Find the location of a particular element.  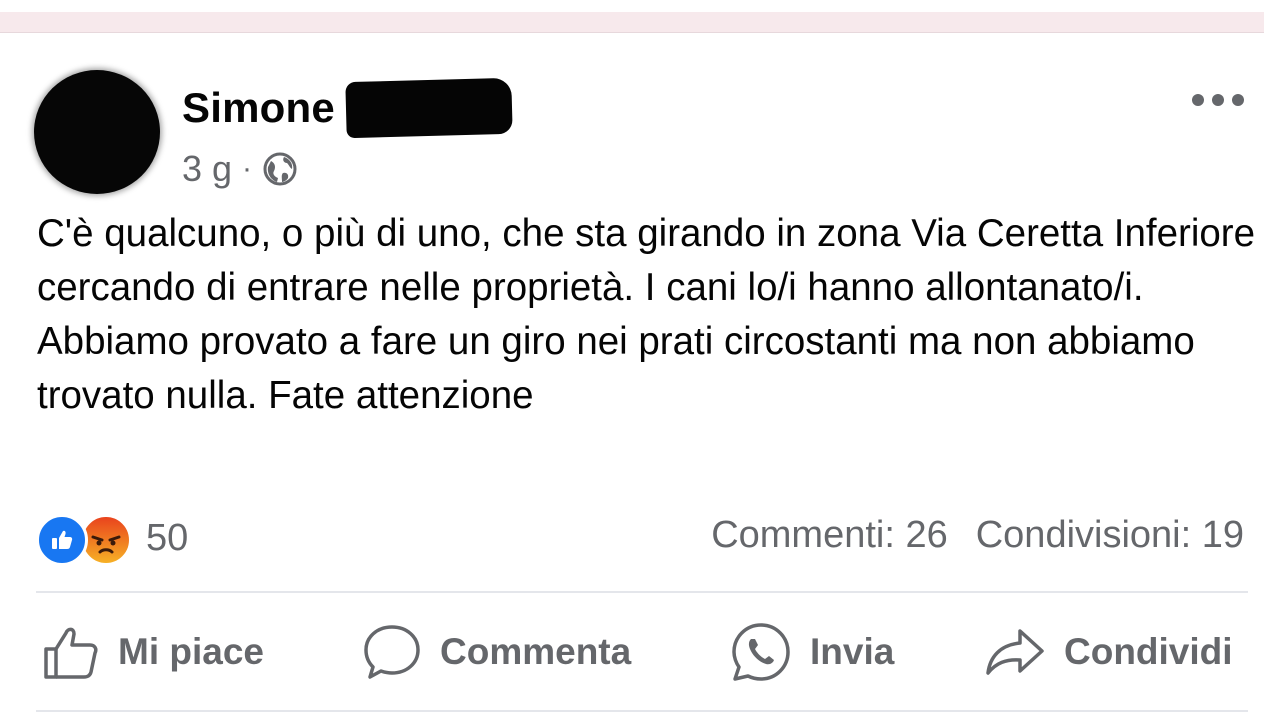

like-button: Mi piace is located at coordinates (153, 652).